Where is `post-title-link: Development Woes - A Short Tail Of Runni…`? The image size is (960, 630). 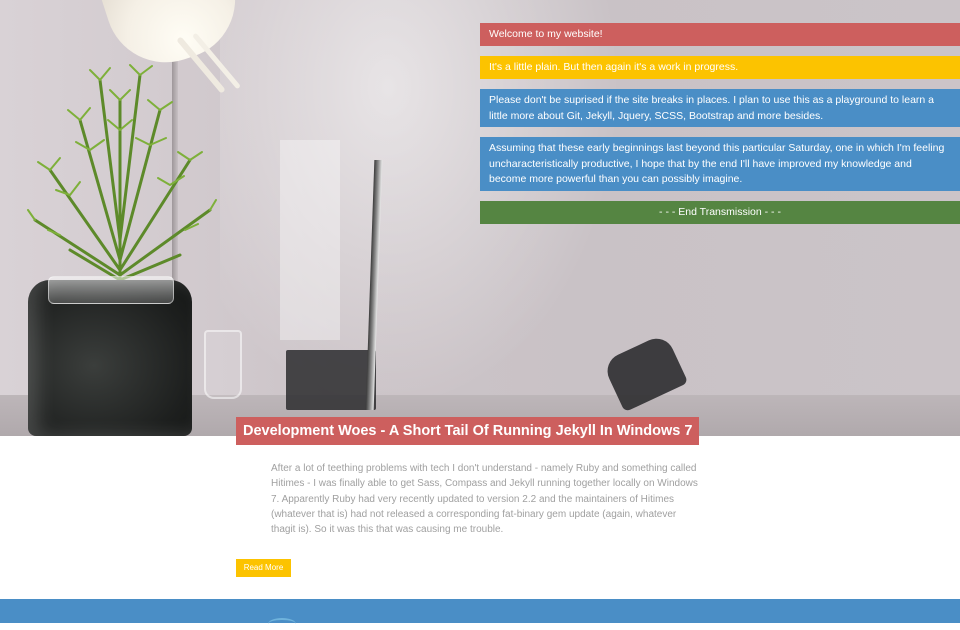
post-title-link: Development Woes - A Short Tail Of Runni… is located at coordinates (468, 431).